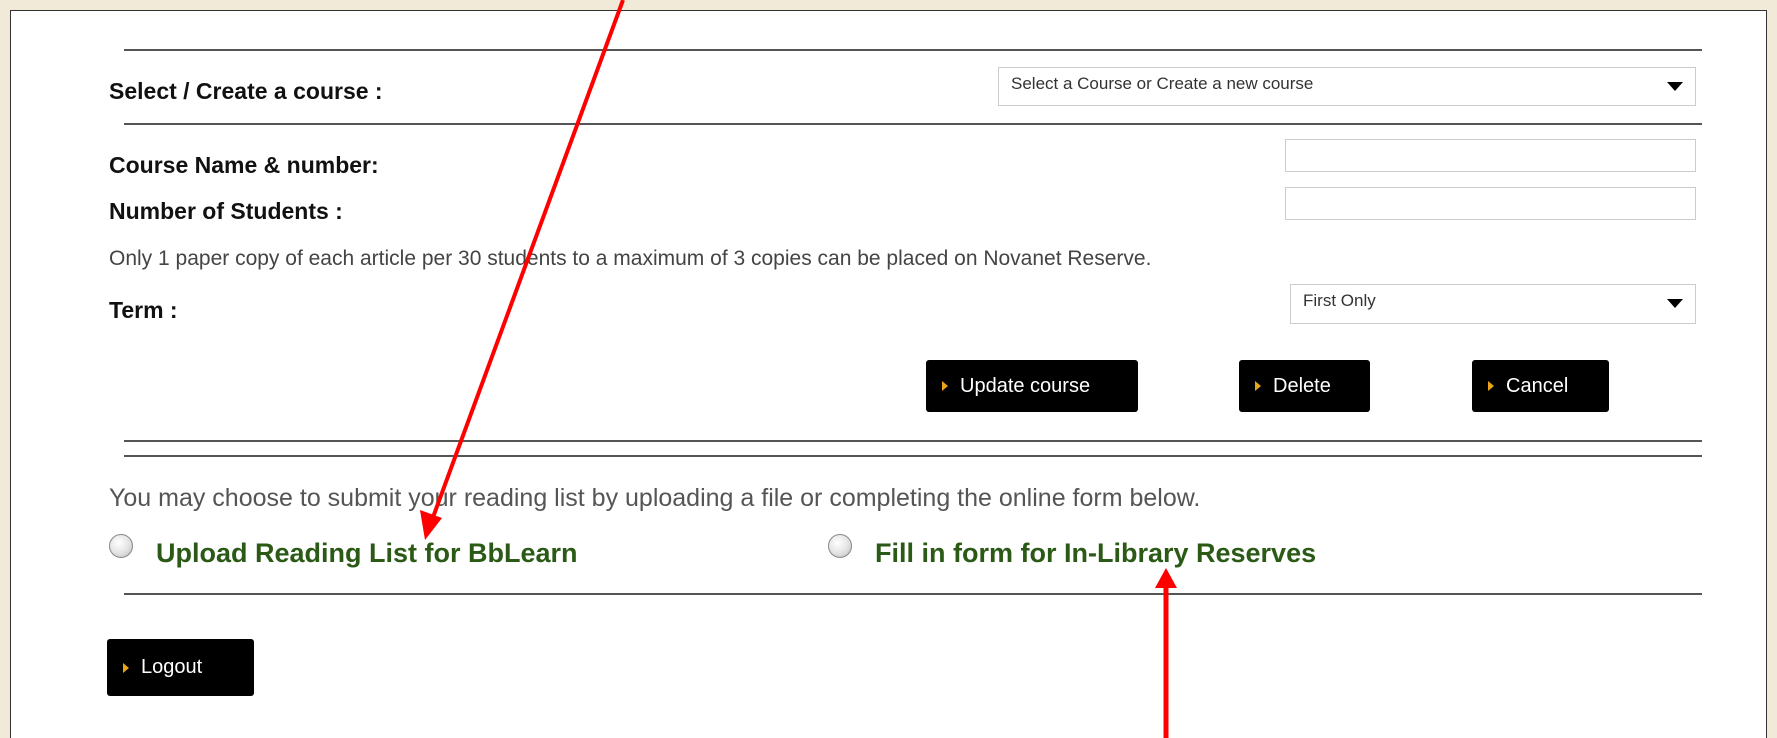 The width and height of the screenshot is (1777, 738). Describe the element at coordinates (1166, 653) in the screenshot. I see `annotation-arrow-form` at that location.